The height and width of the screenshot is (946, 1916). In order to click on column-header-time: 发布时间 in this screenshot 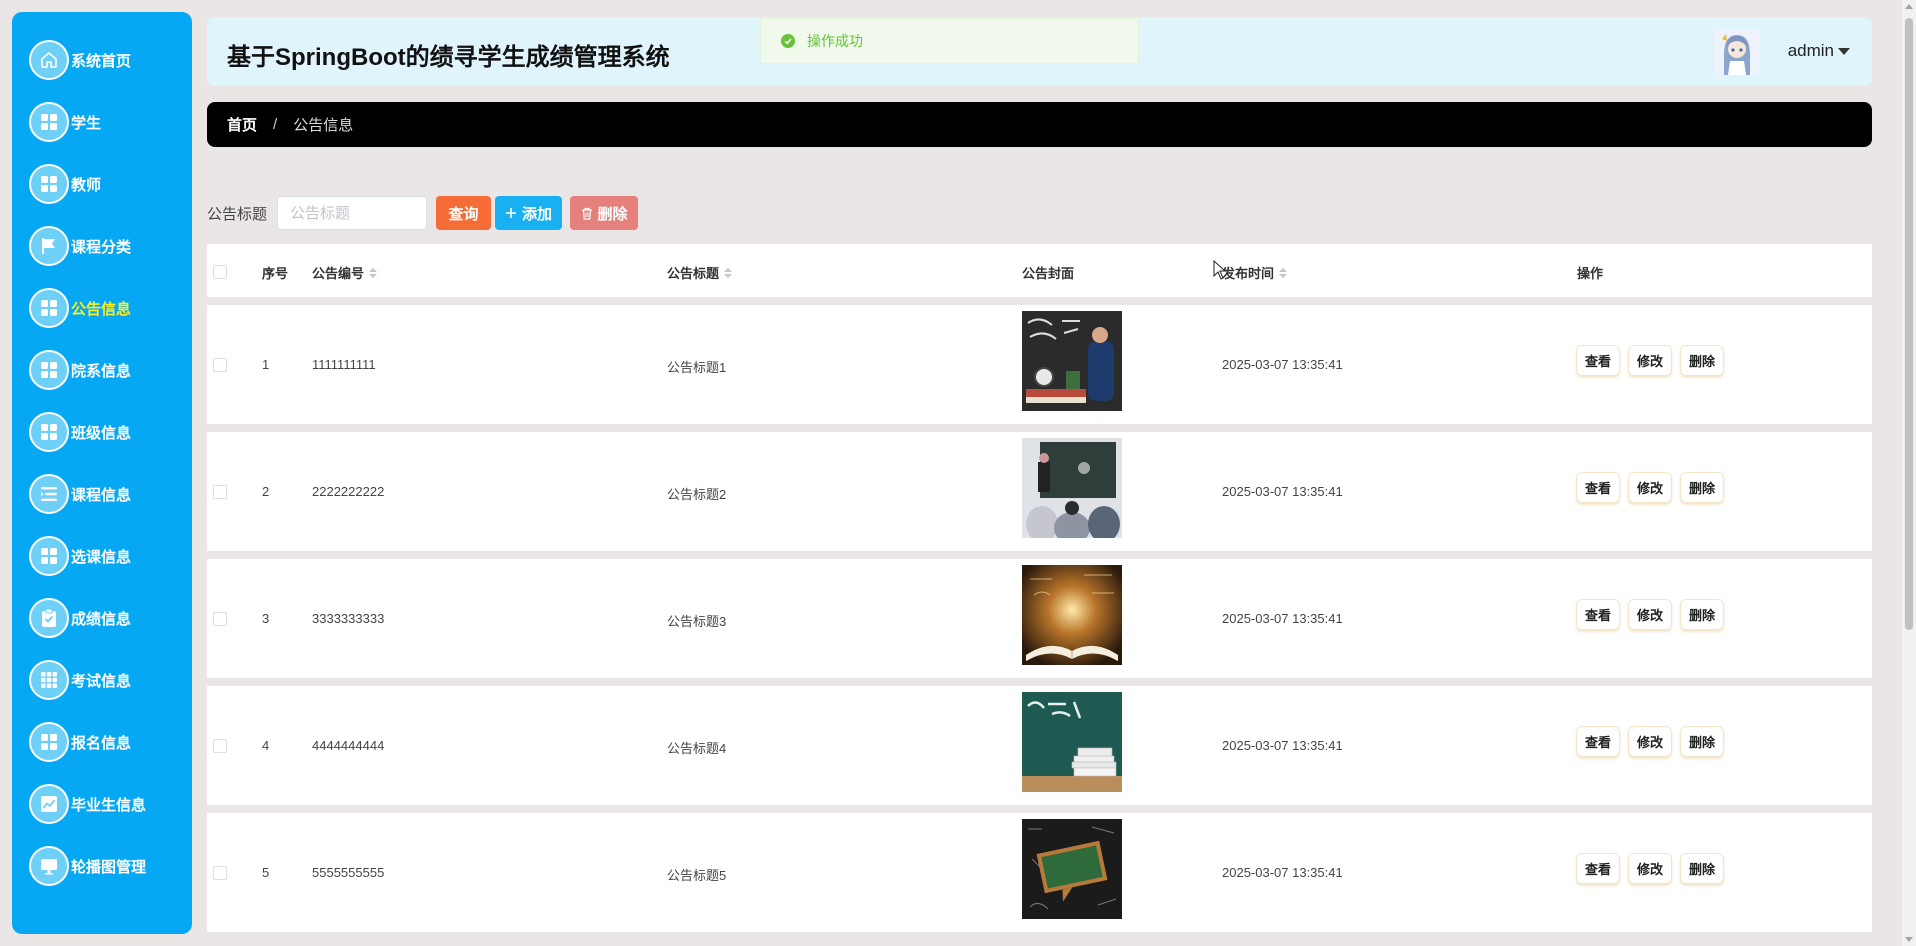, I will do `click(1255, 272)`.